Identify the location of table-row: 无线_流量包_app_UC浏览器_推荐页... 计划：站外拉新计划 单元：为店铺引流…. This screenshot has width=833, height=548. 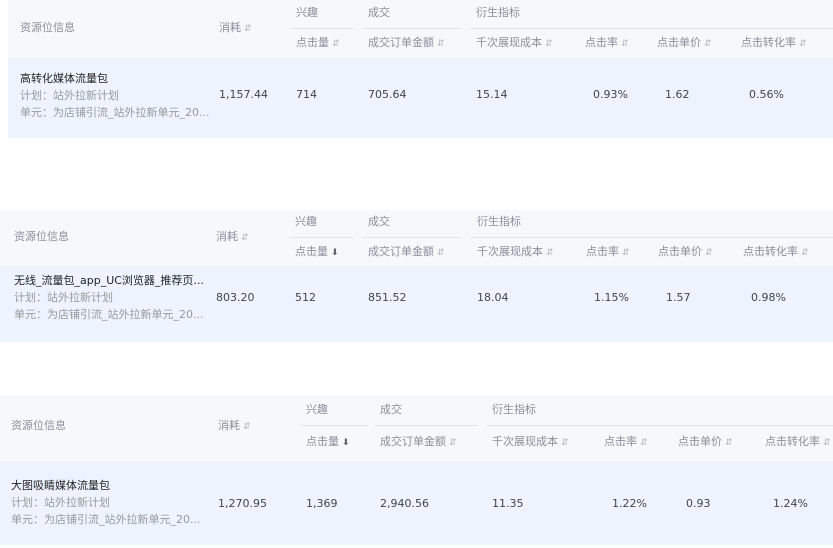
(416, 304).